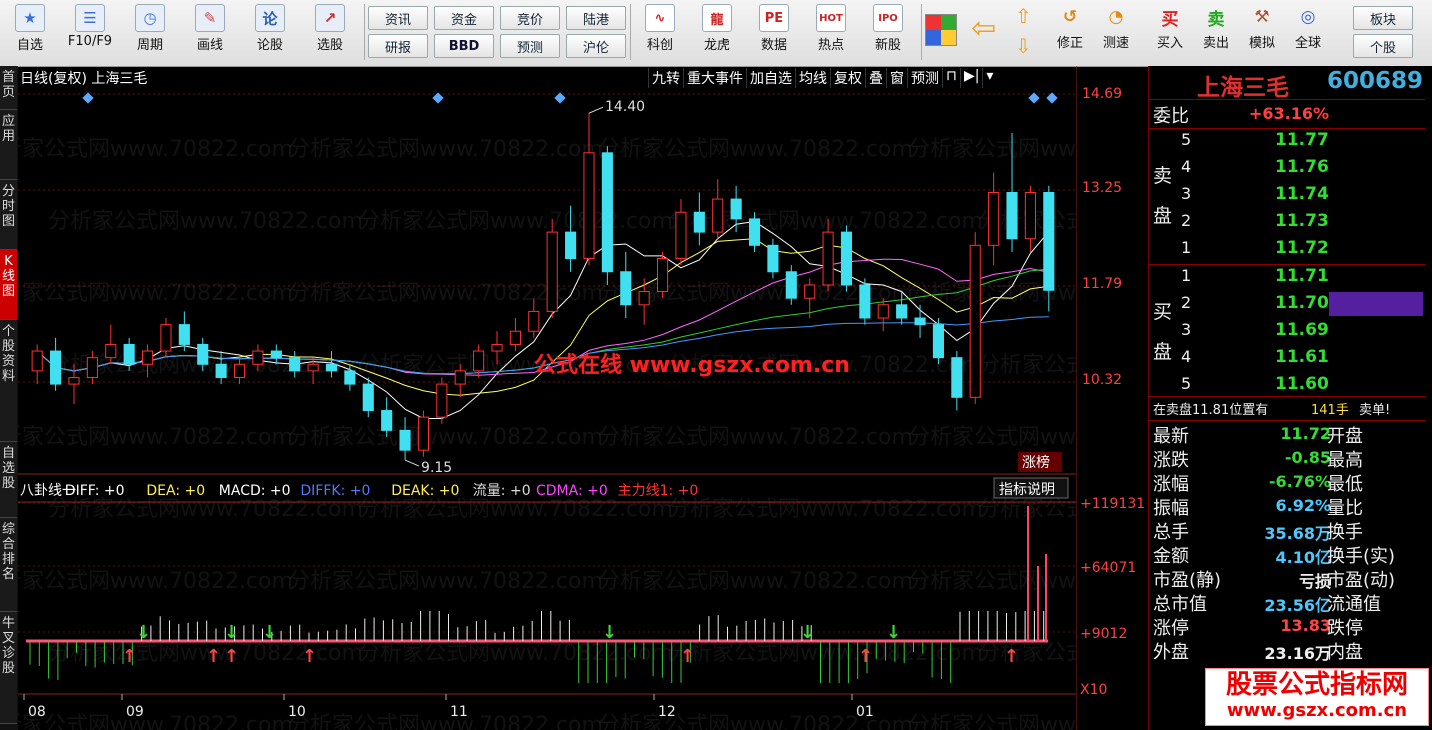  I want to click on toolbar-f10-button: ☰ F10/F9, so click(90, 32).